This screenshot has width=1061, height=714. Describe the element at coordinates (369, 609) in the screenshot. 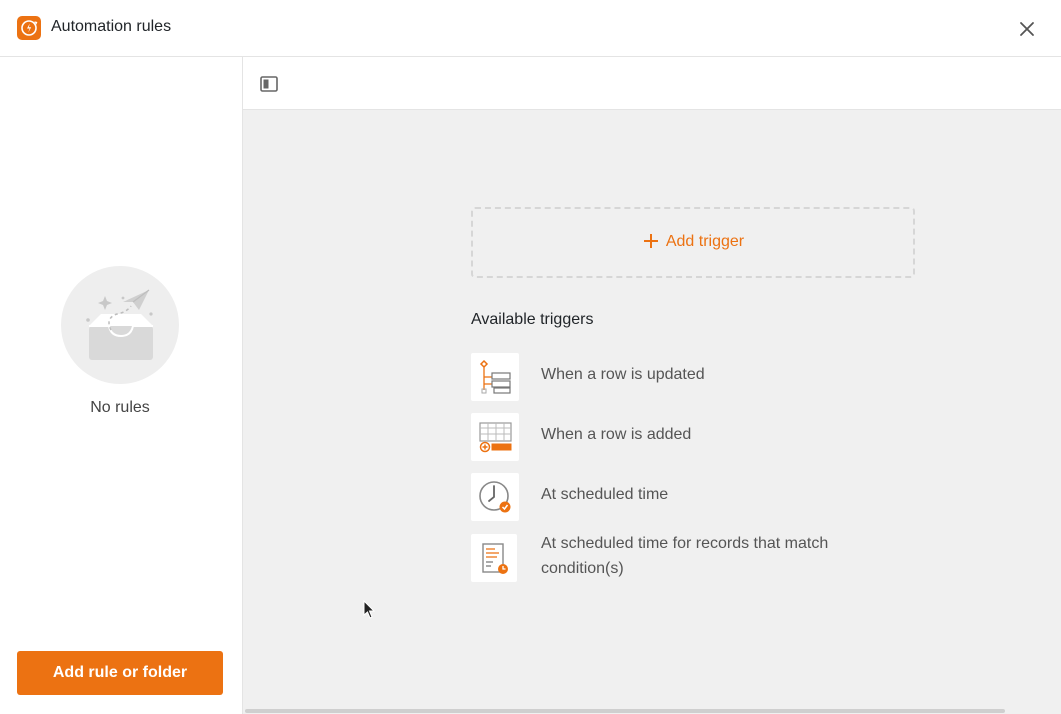

I see `mouse-cursor-icon` at that location.